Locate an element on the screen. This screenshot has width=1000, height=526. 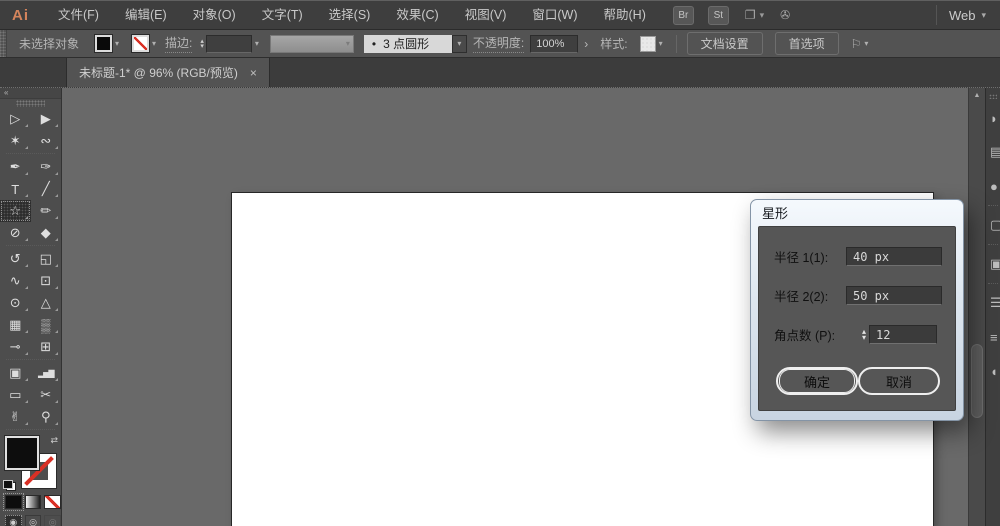
radius2-input is located at coordinates (894, 295).